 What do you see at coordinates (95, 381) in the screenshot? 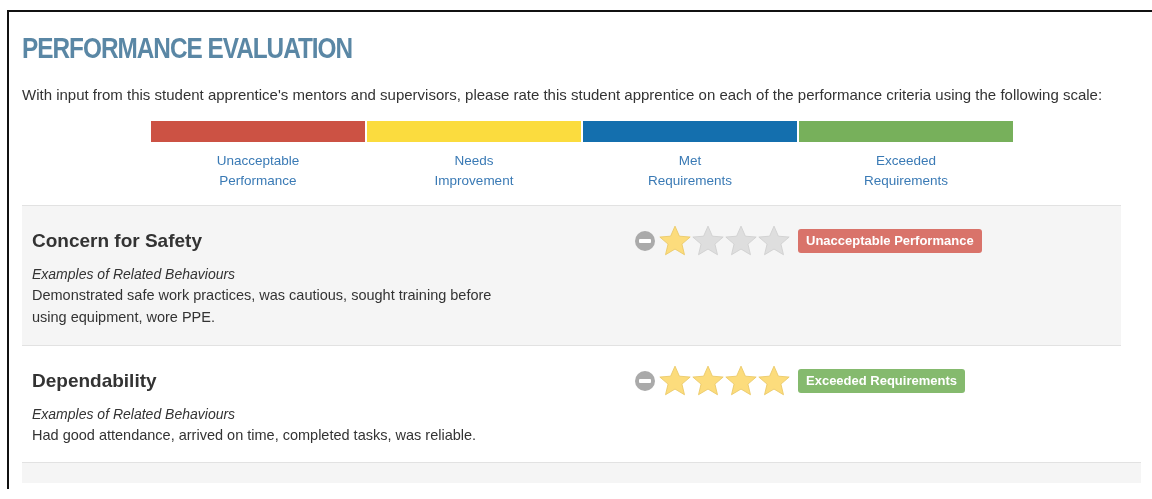
I see `criterion-name: Dependability` at bounding box center [95, 381].